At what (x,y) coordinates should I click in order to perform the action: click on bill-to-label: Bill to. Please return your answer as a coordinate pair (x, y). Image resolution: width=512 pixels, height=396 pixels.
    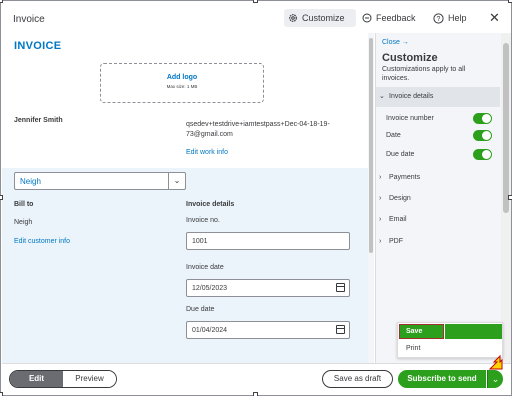
    Looking at the image, I should click on (24, 204).